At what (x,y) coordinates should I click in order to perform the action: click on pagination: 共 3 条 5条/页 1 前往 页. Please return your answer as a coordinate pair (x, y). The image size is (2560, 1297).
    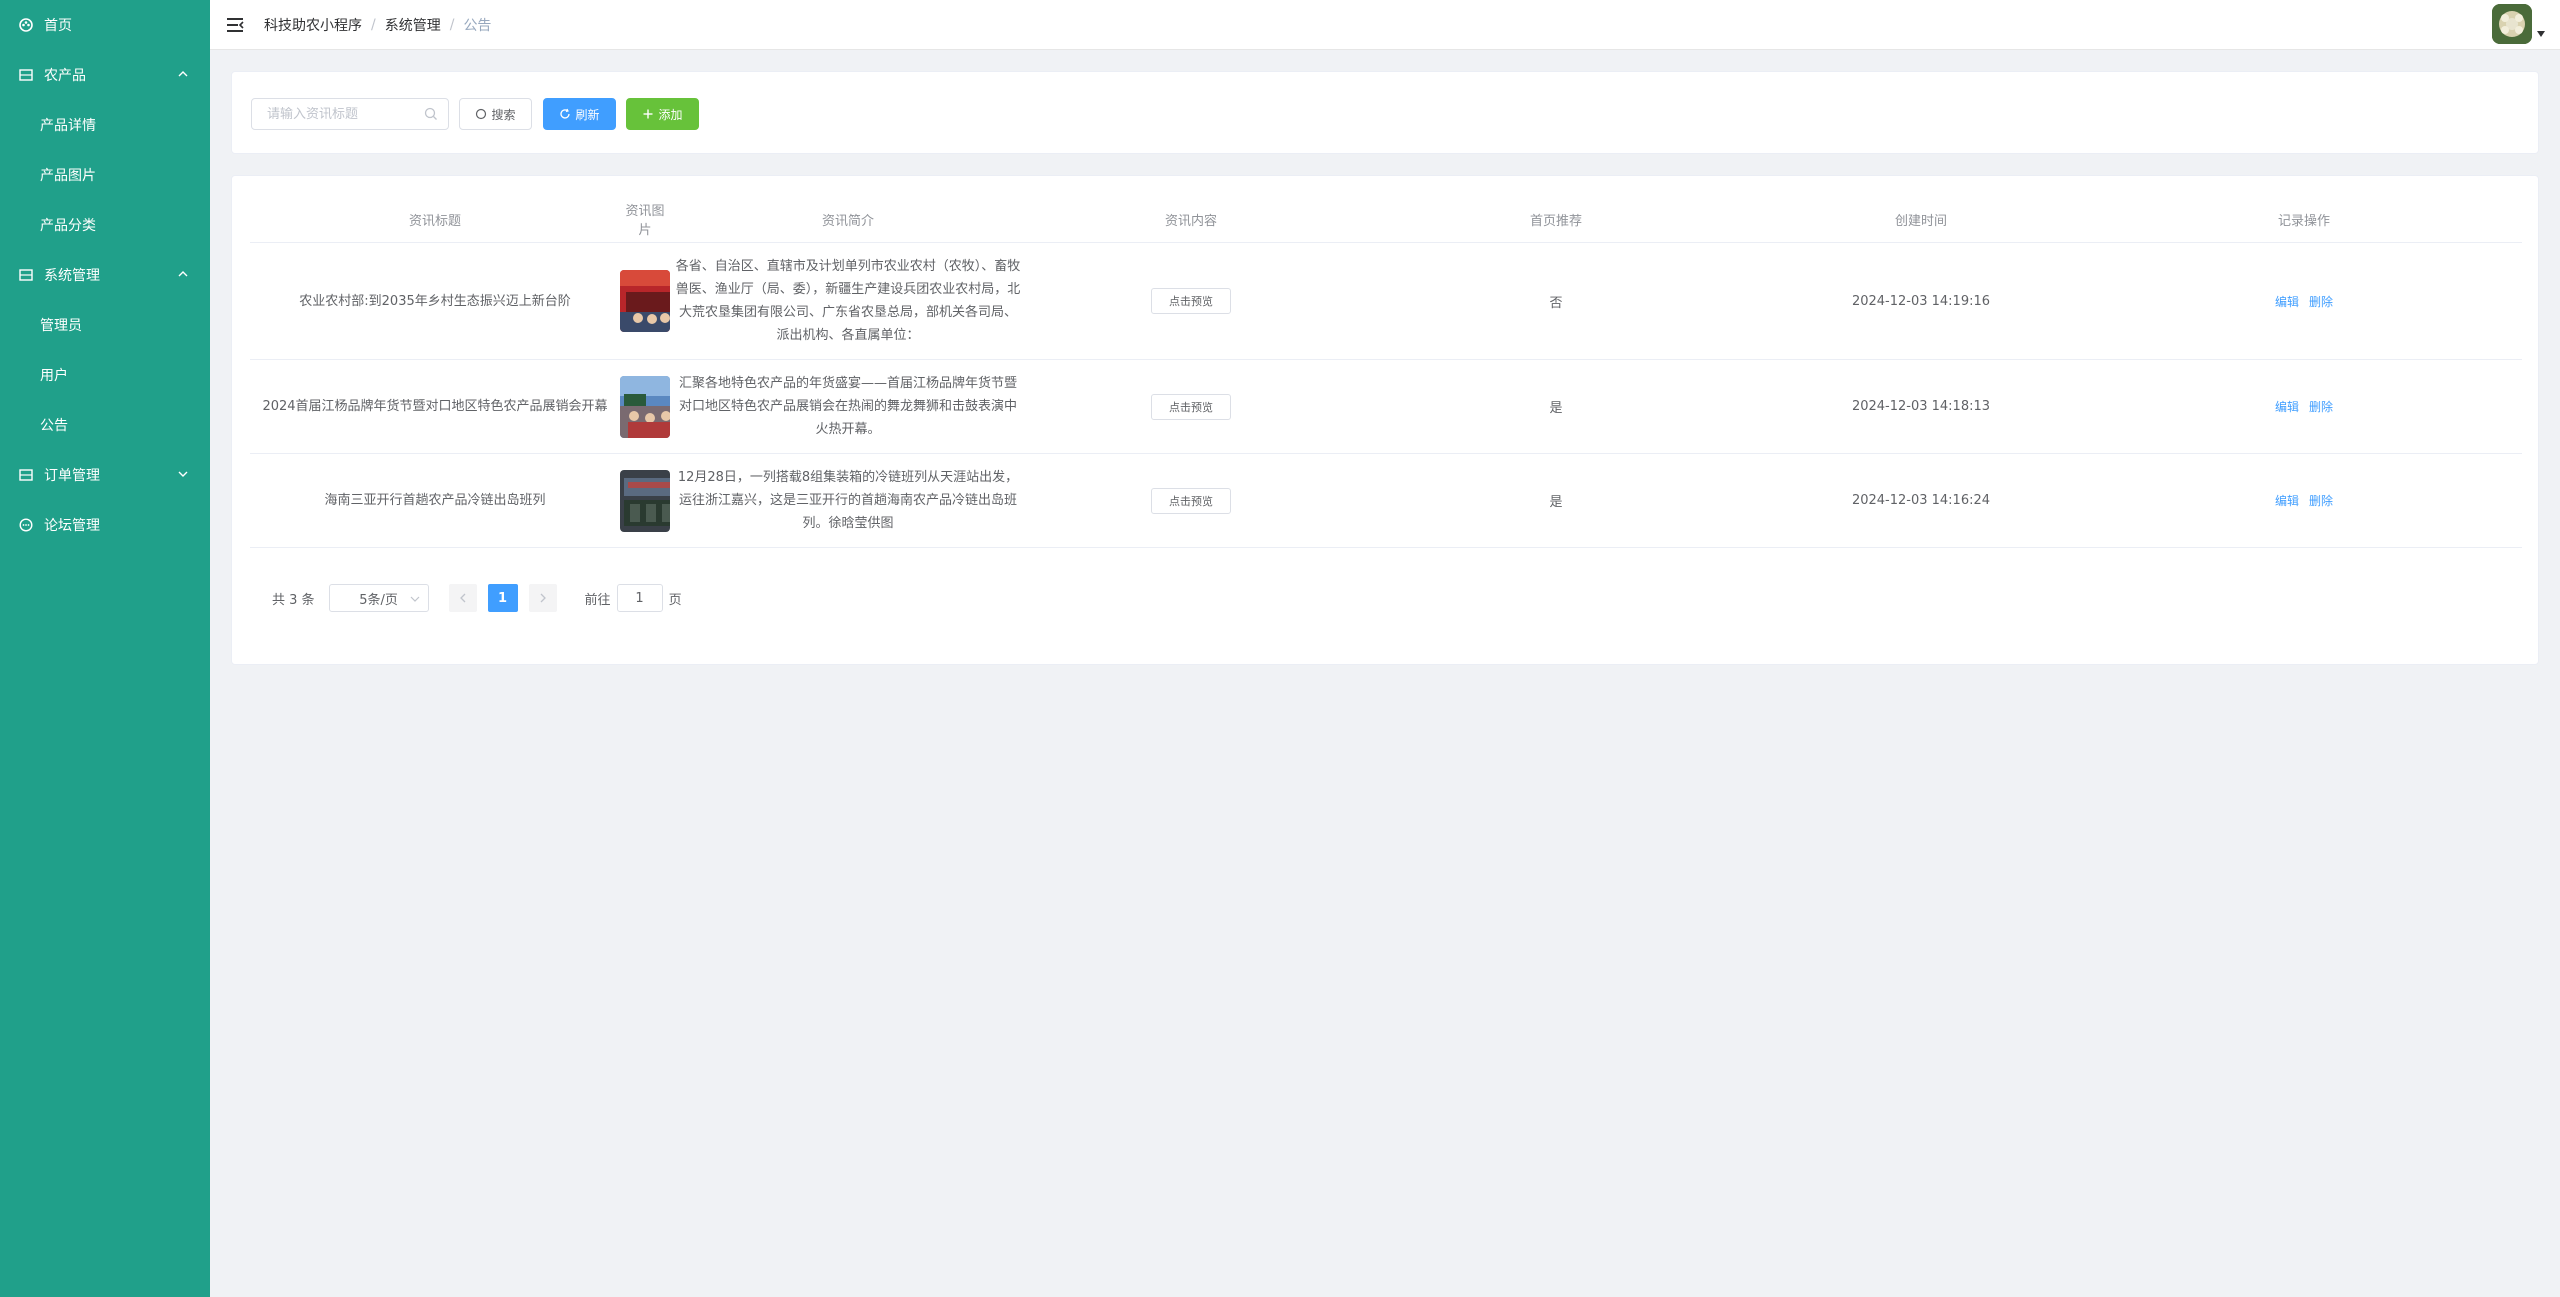
    Looking at the image, I should click on (477, 598).